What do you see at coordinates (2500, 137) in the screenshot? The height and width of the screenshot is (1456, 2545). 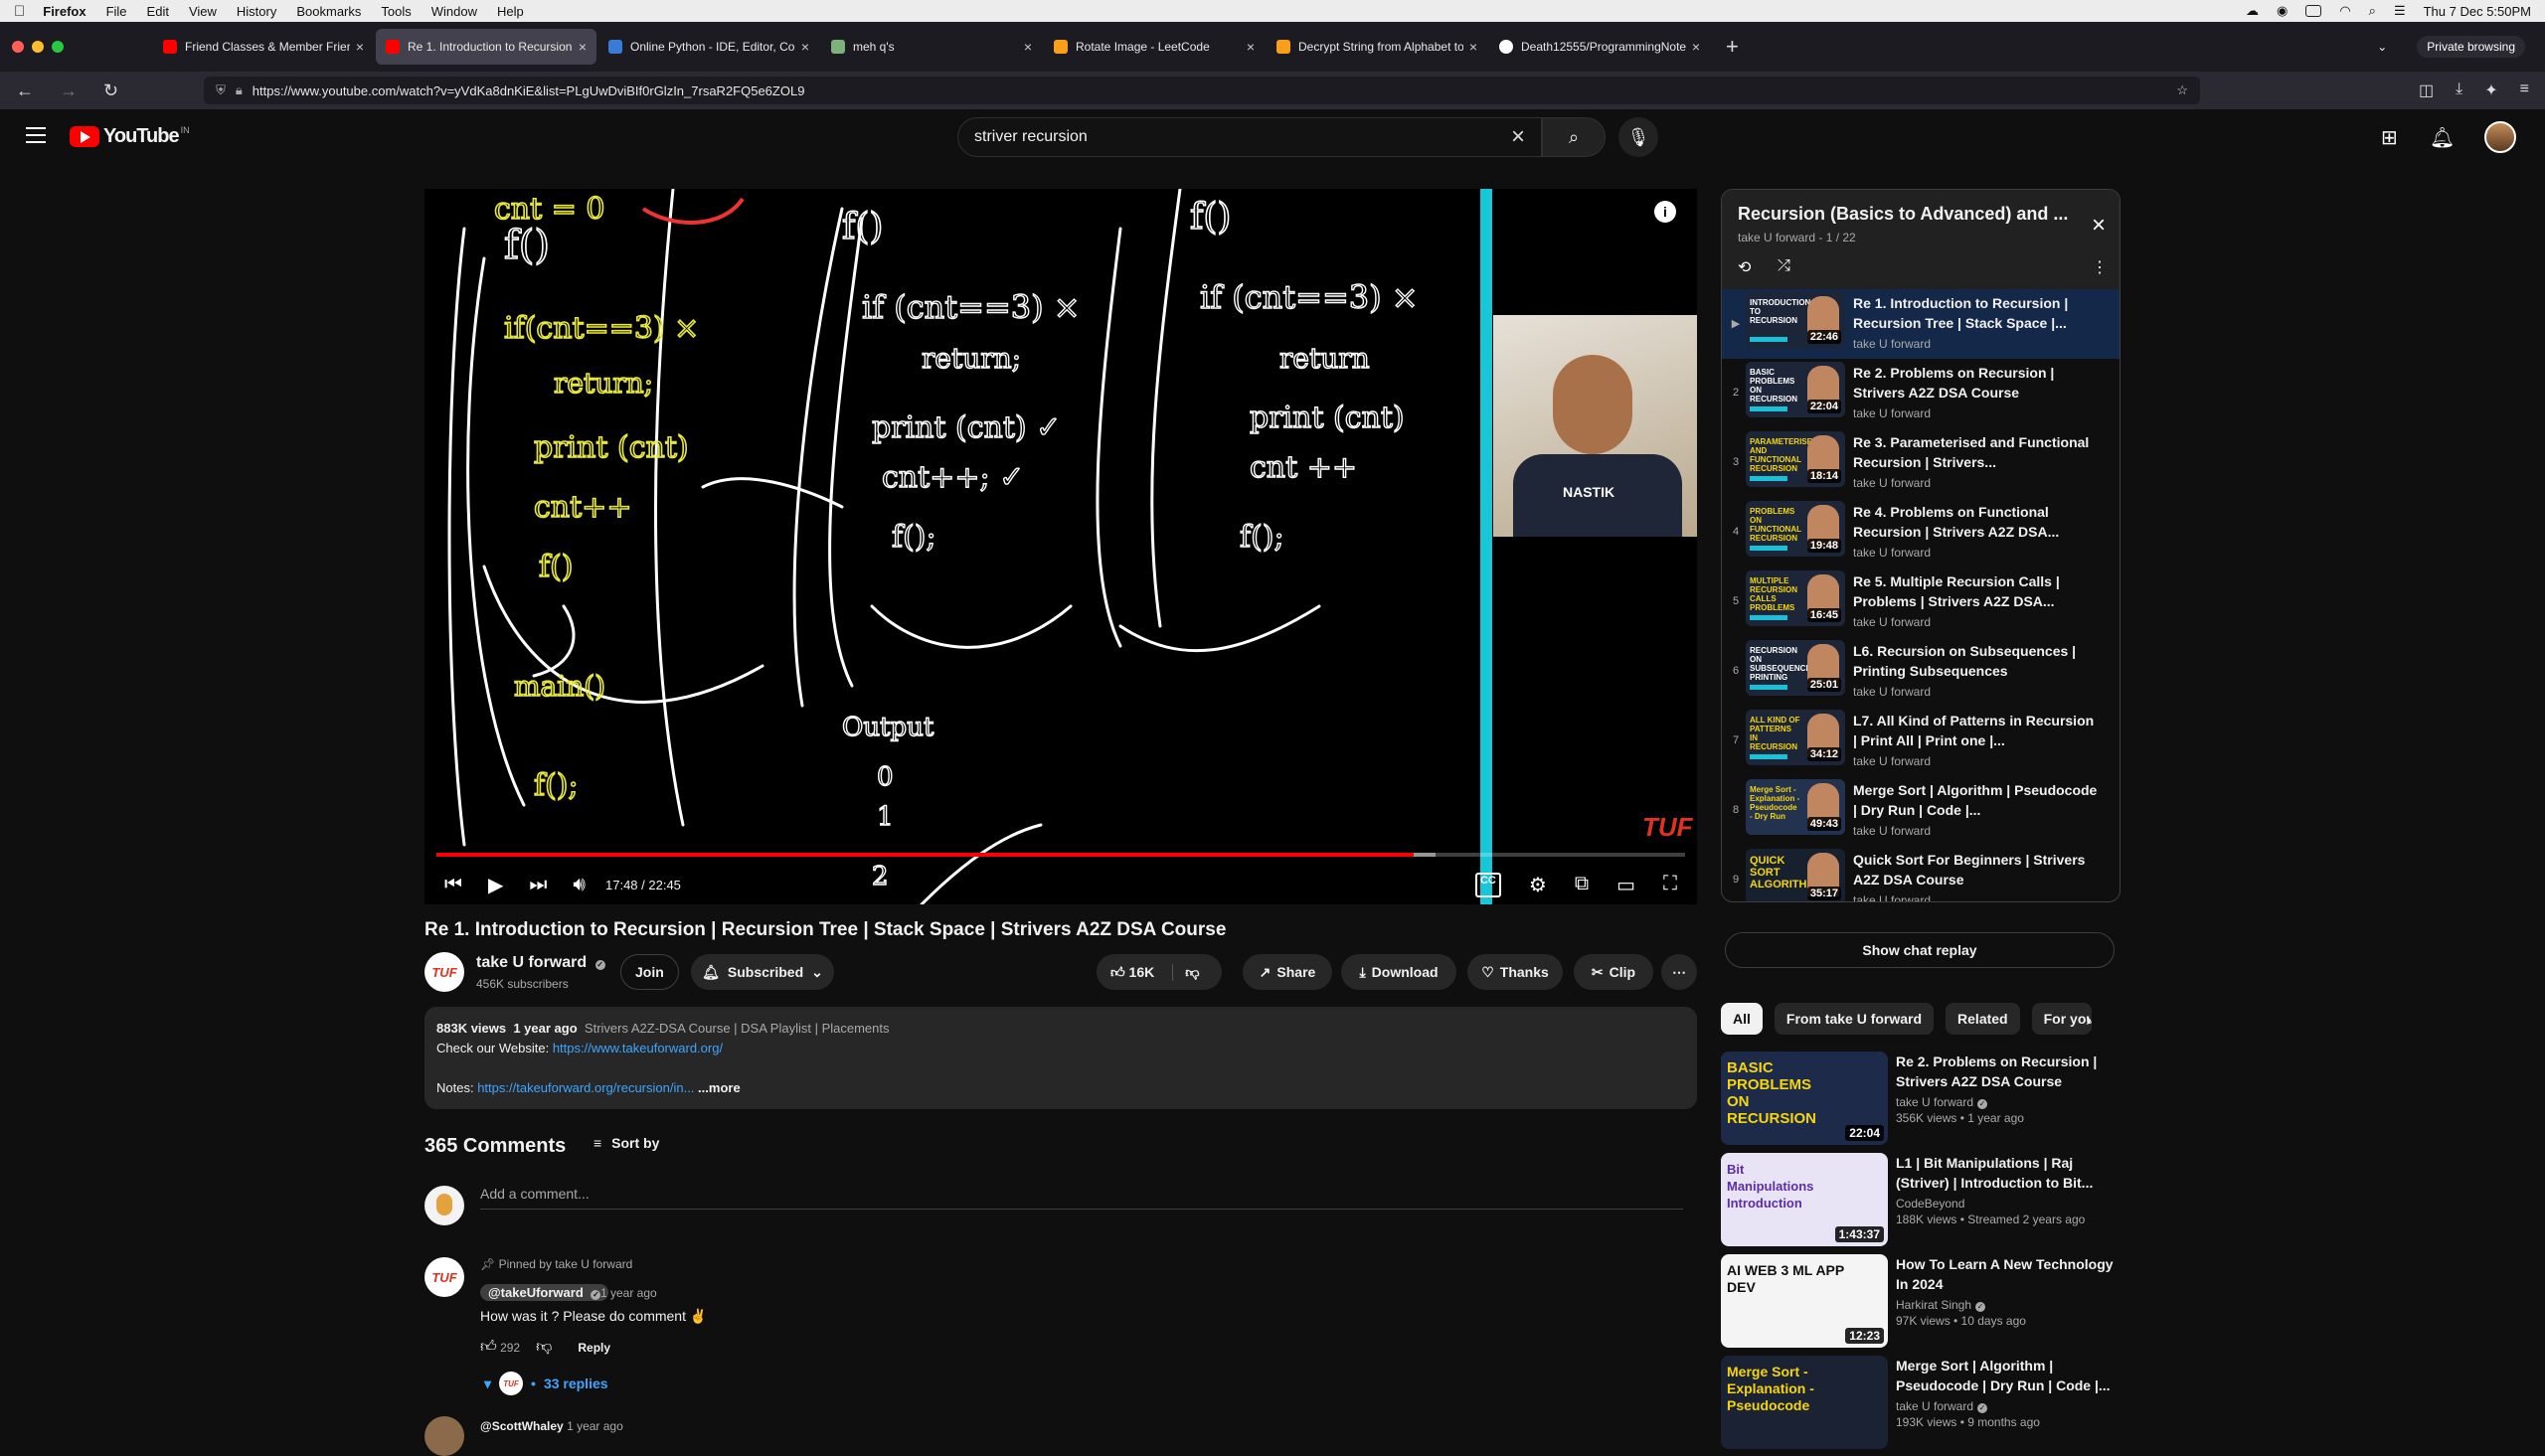 I see `account-avatar` at bounding box center [2500, 137].